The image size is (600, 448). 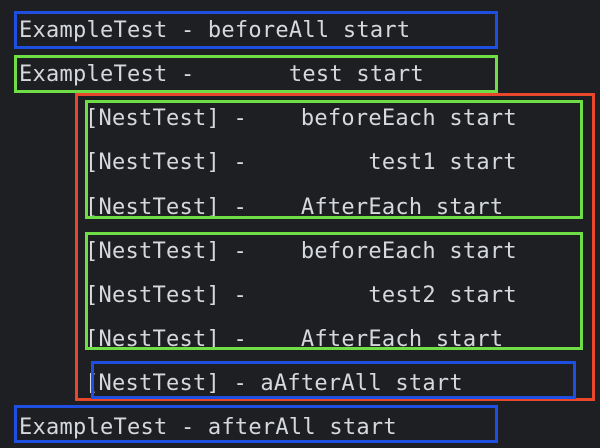 I want to click on highlight-box-example-test, so click(x=256, y=74).